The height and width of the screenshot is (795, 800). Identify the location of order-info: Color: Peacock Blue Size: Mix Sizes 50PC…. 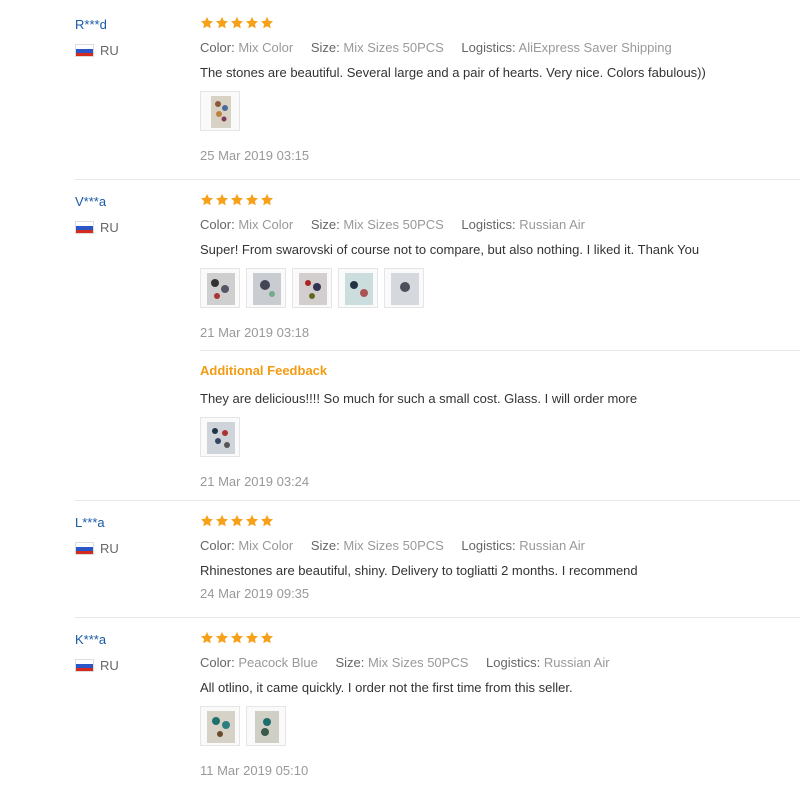
(412, 662).